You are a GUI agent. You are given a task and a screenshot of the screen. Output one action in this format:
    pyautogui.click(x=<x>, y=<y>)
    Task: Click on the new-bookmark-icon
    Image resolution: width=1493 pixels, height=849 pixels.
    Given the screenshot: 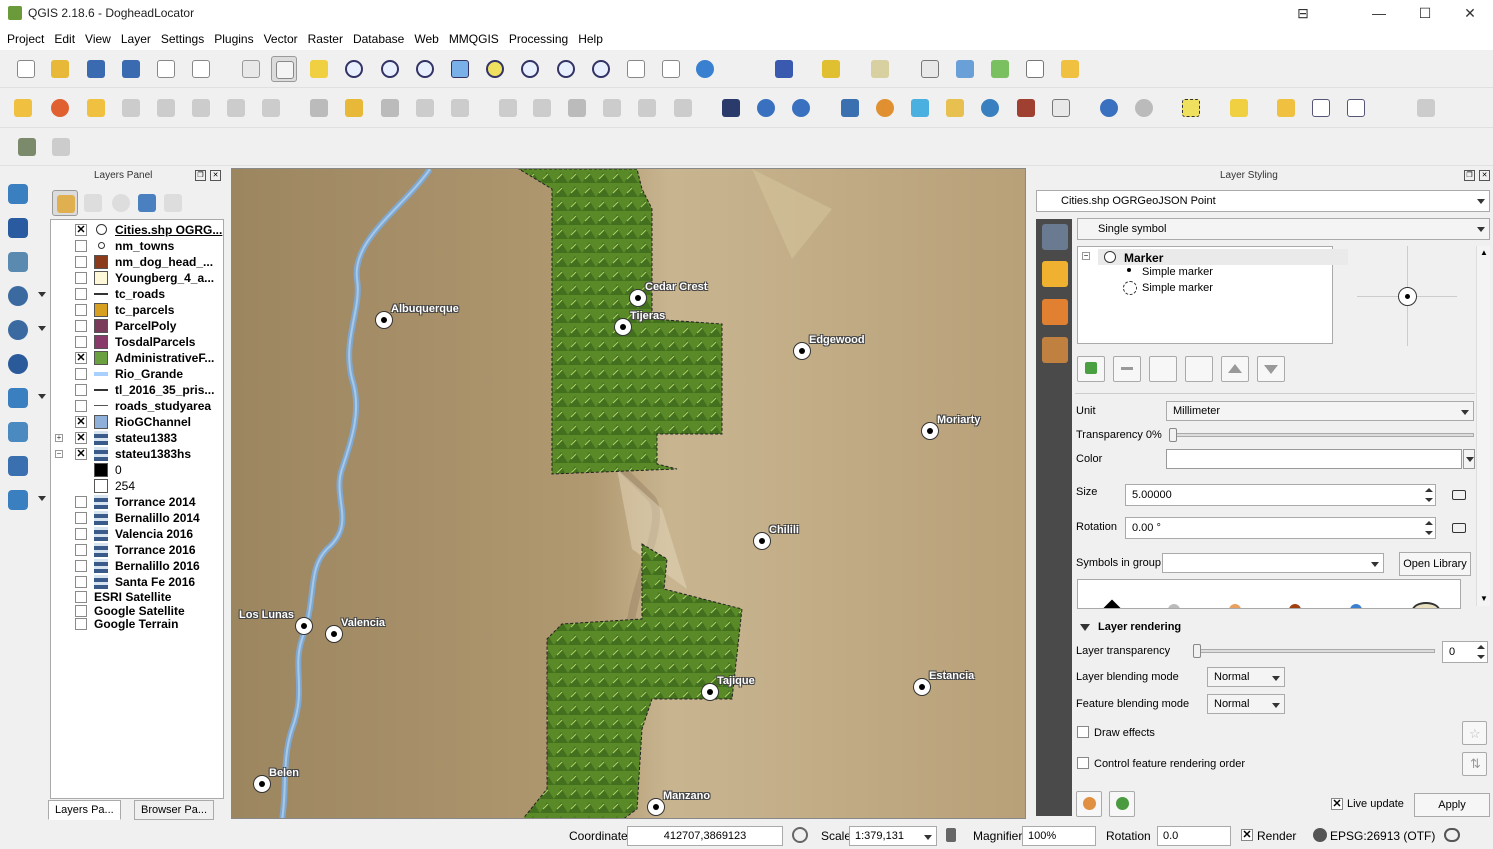 What is the action you would take?
    pyautogui.click(x=636, y=69)
    